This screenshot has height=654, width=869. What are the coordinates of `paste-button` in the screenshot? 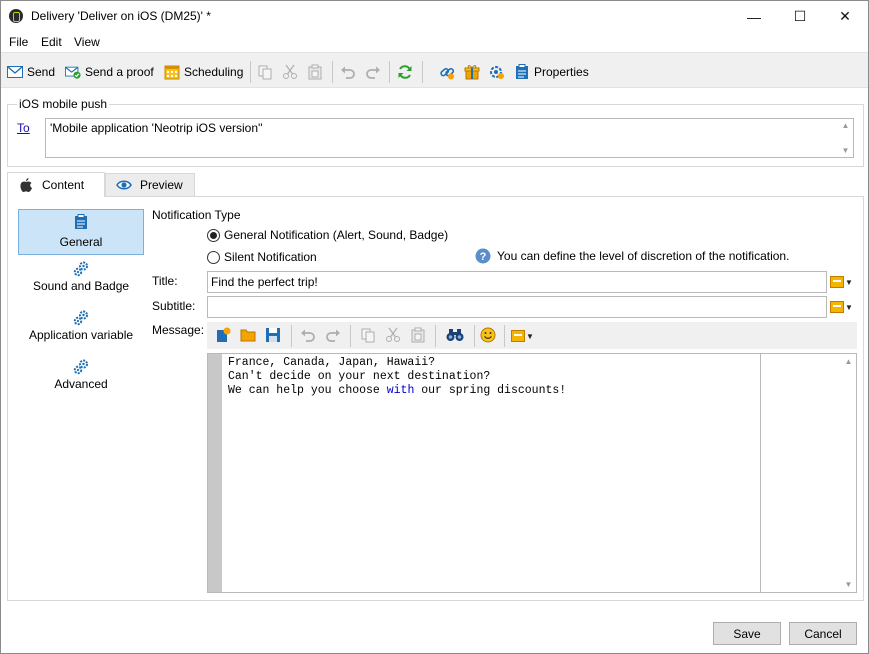 It's located at (315, 72).